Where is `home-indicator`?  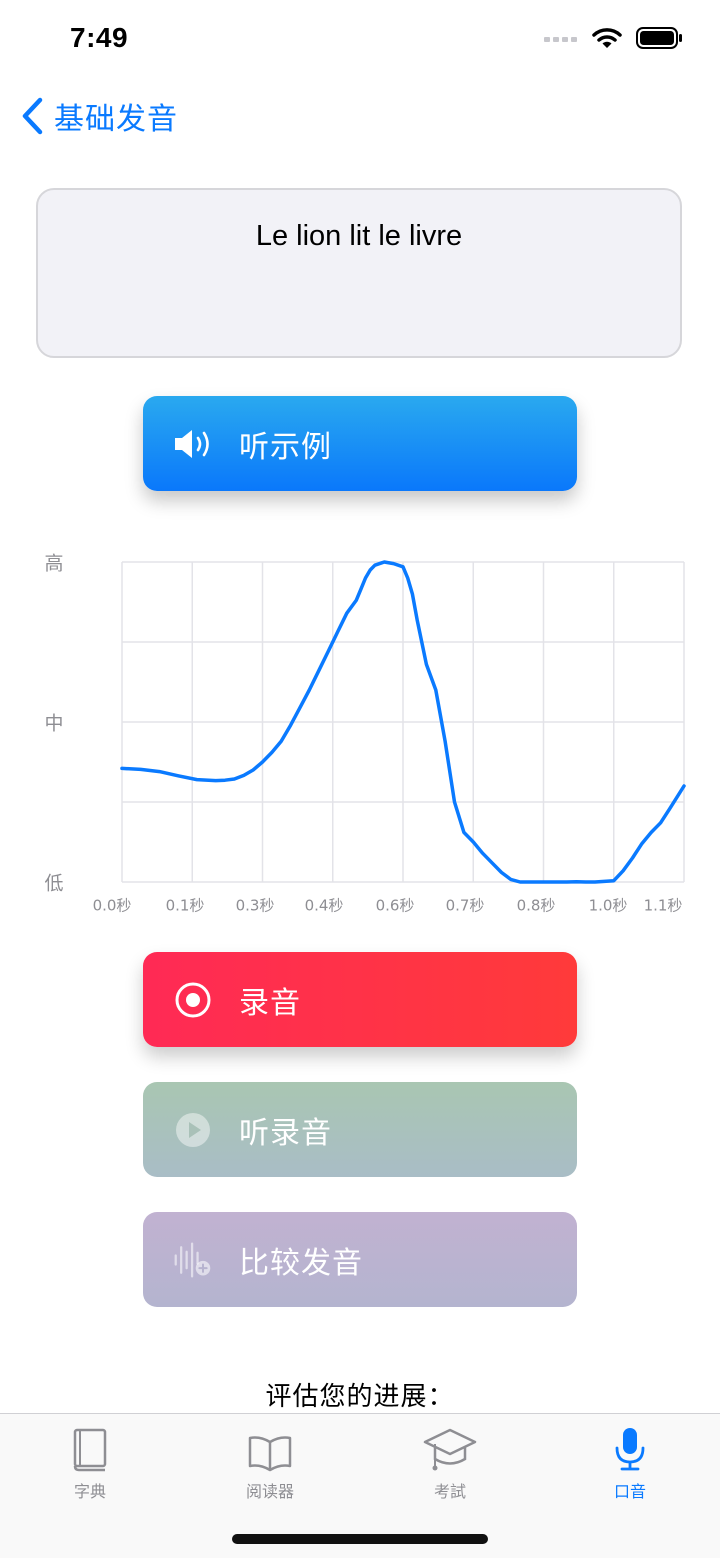
home-indicator is located at coordinates (360, 1539).